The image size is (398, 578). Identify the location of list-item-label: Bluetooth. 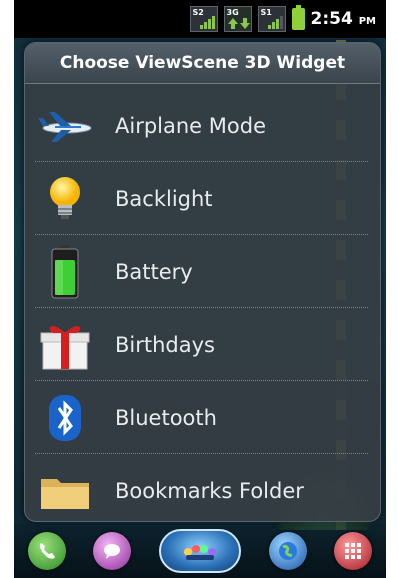
(166, 417).